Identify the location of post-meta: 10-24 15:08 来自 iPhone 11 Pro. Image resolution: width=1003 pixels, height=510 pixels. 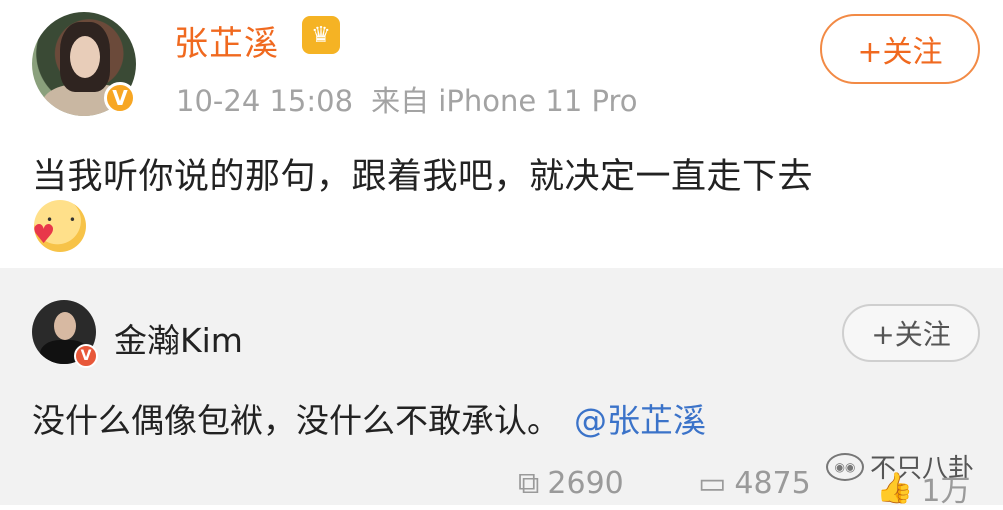
(416, 99).